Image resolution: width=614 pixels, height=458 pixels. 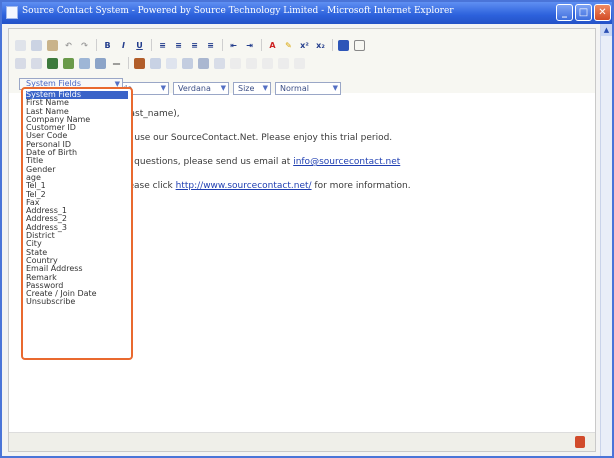 What do you see at coordinates (302, 441) in the screenshot?
I see `status-bar` at bounding box center [302, 441].